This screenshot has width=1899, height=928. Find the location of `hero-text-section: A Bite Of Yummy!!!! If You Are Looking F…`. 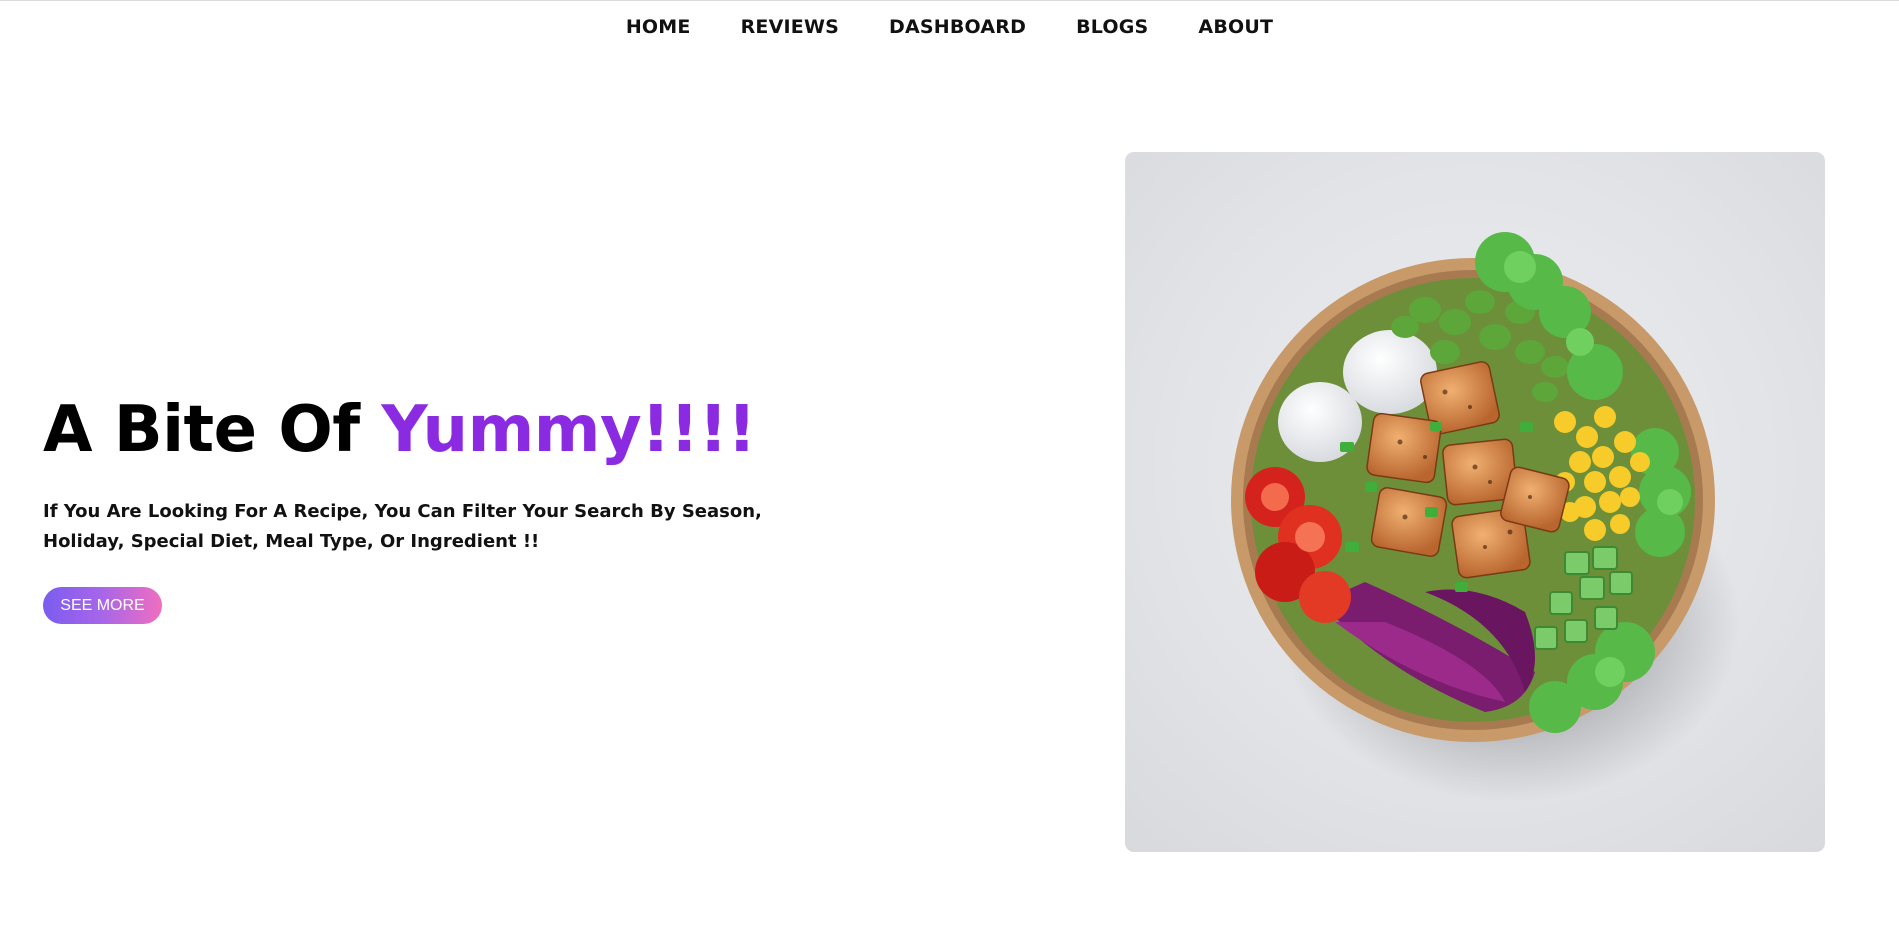

hero-text-section: A Bite Of Yummy!!!! If You Are Looking F… is located at coordinates (423, 508).